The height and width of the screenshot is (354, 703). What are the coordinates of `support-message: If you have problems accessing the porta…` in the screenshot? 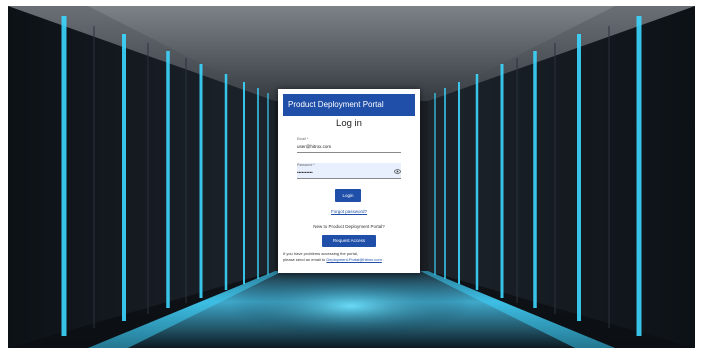 It's located at (351, 257).